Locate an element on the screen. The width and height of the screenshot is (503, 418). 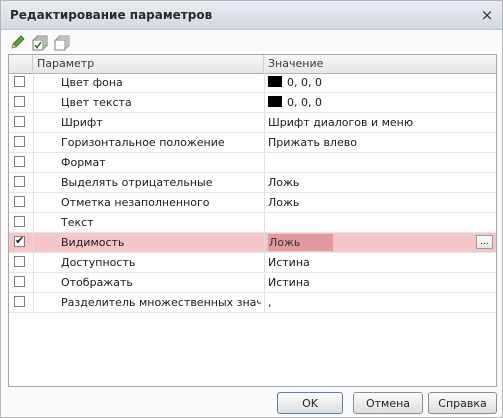
parameter-name: Отметка незаполненного is located at coordinates (135, 202).